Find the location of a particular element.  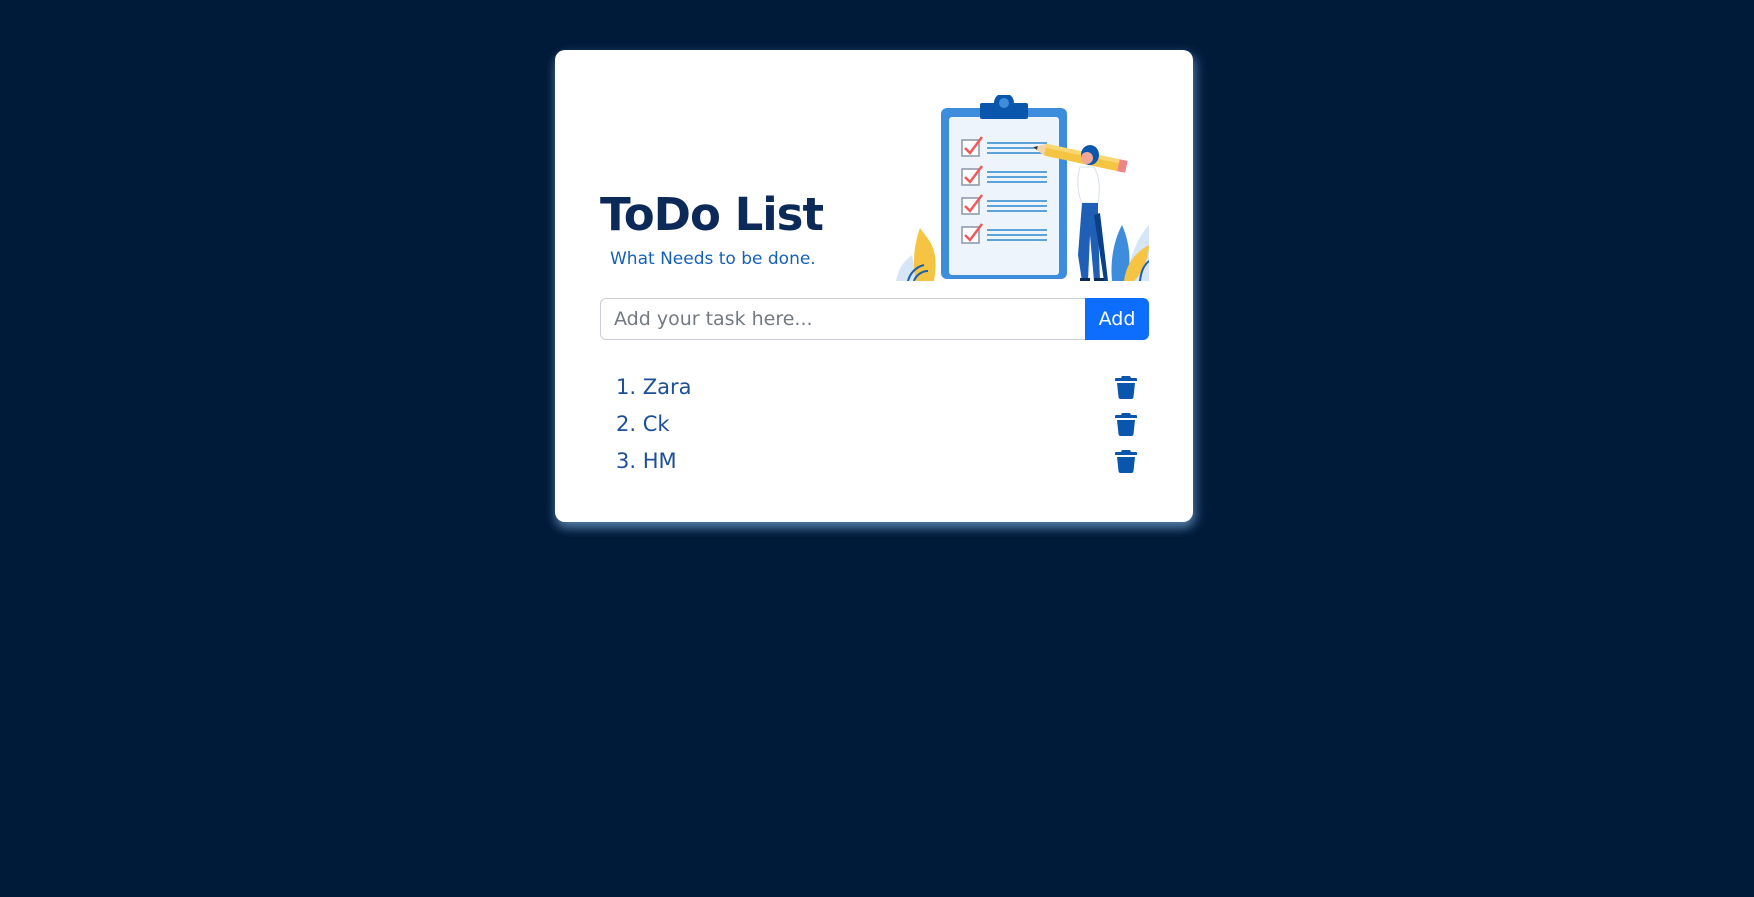

task-list: 1. Zara 2. Ck 3. HM is located at coordinates (874, 423).